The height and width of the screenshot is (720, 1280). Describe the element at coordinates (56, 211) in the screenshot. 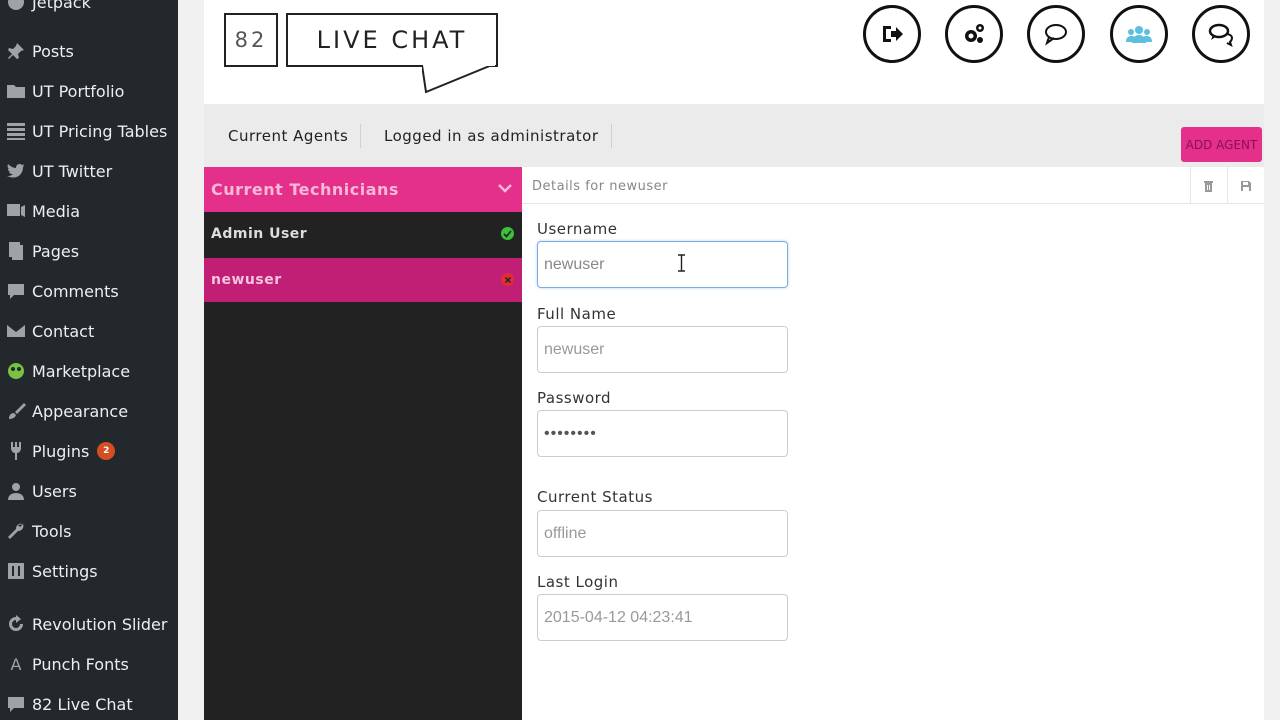

I see `sidebar-item-label: Media` at that location.